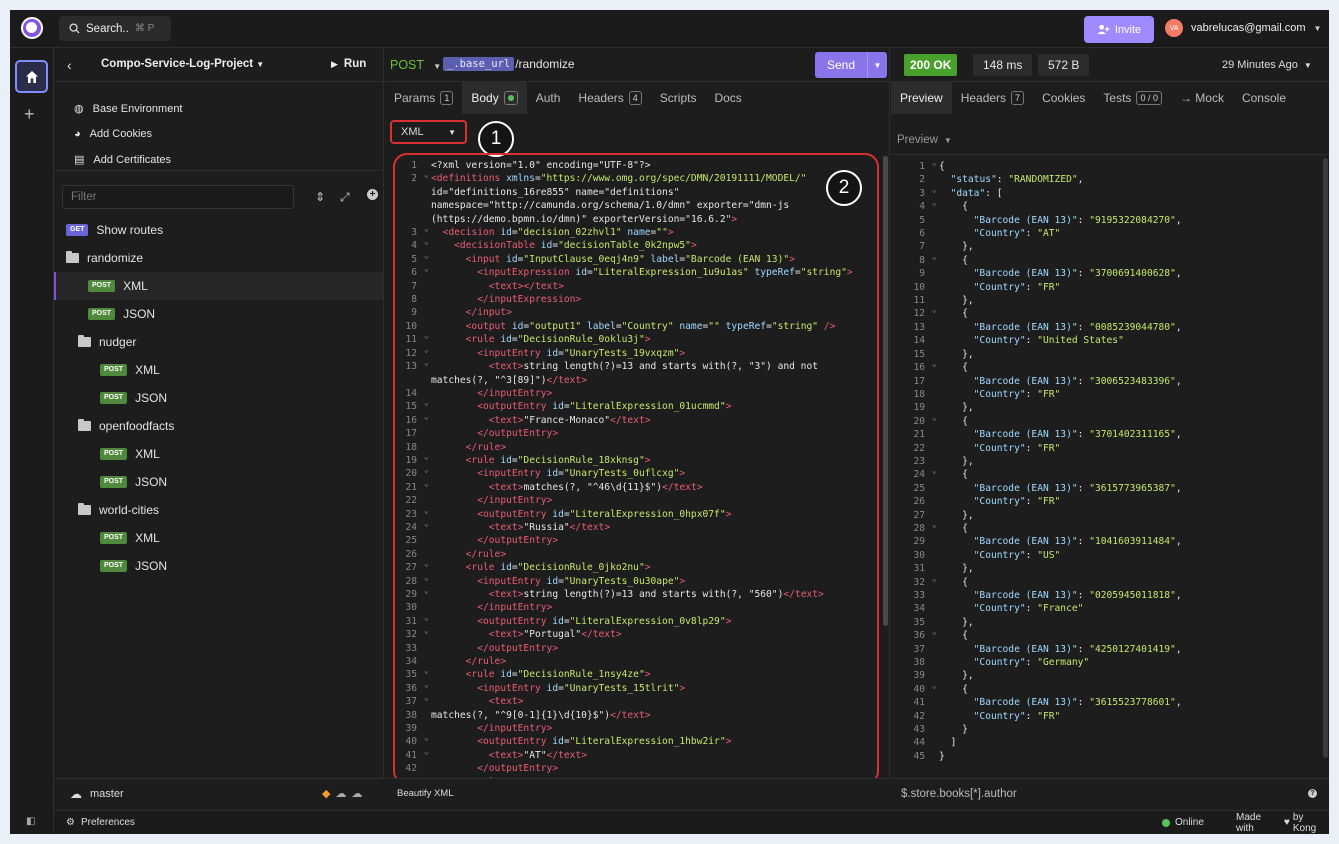 The image size is (1339, 844). I want to click on sidebar-folder: world-cities, so click(218, 510).